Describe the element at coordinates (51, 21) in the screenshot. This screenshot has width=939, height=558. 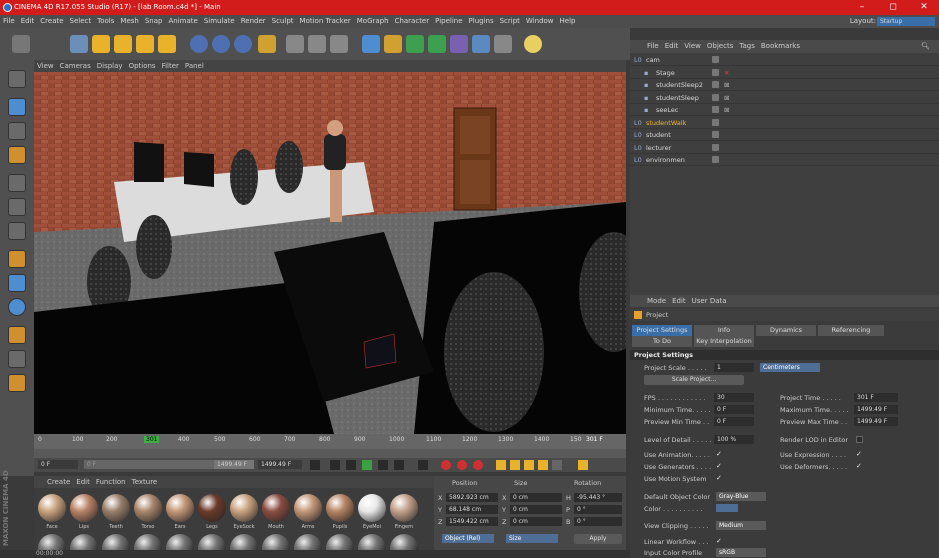
I see `menu-create: Create` at that location.